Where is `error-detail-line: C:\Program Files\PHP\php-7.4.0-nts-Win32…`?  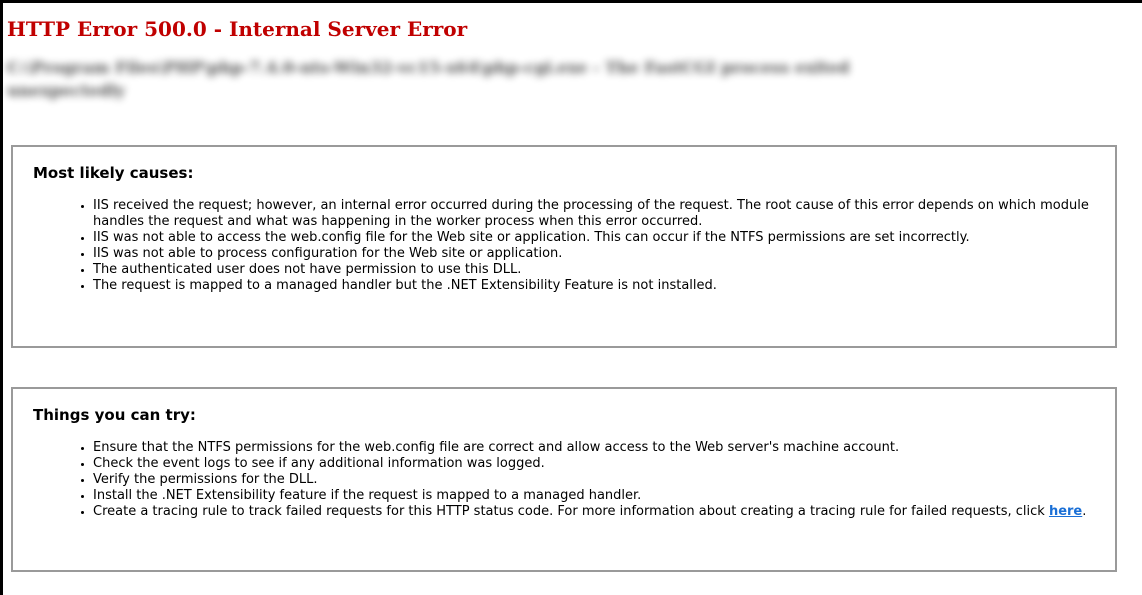
error-detail-line: C:\Program Files\PHP\php-7.4.0-nts-Win32… is located at coordinates (428, 67).